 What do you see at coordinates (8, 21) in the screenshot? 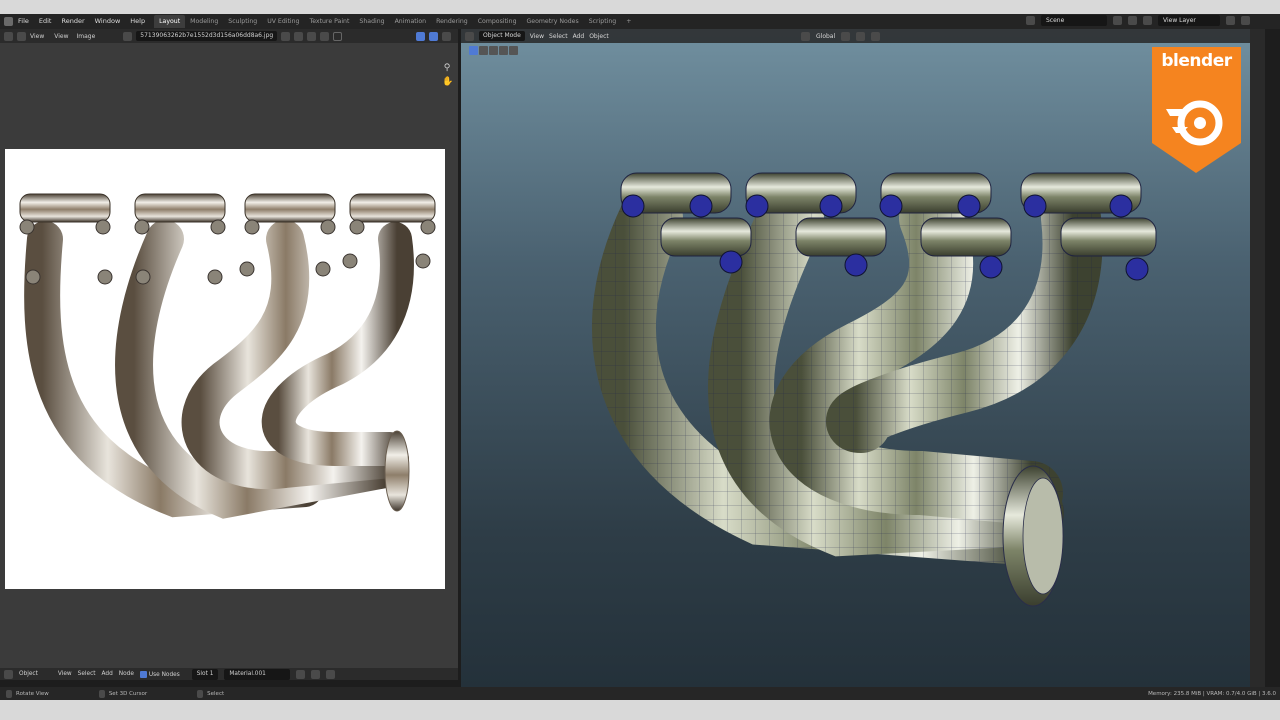
I see `blender-menu-icon` at bounding box center [8, 21].